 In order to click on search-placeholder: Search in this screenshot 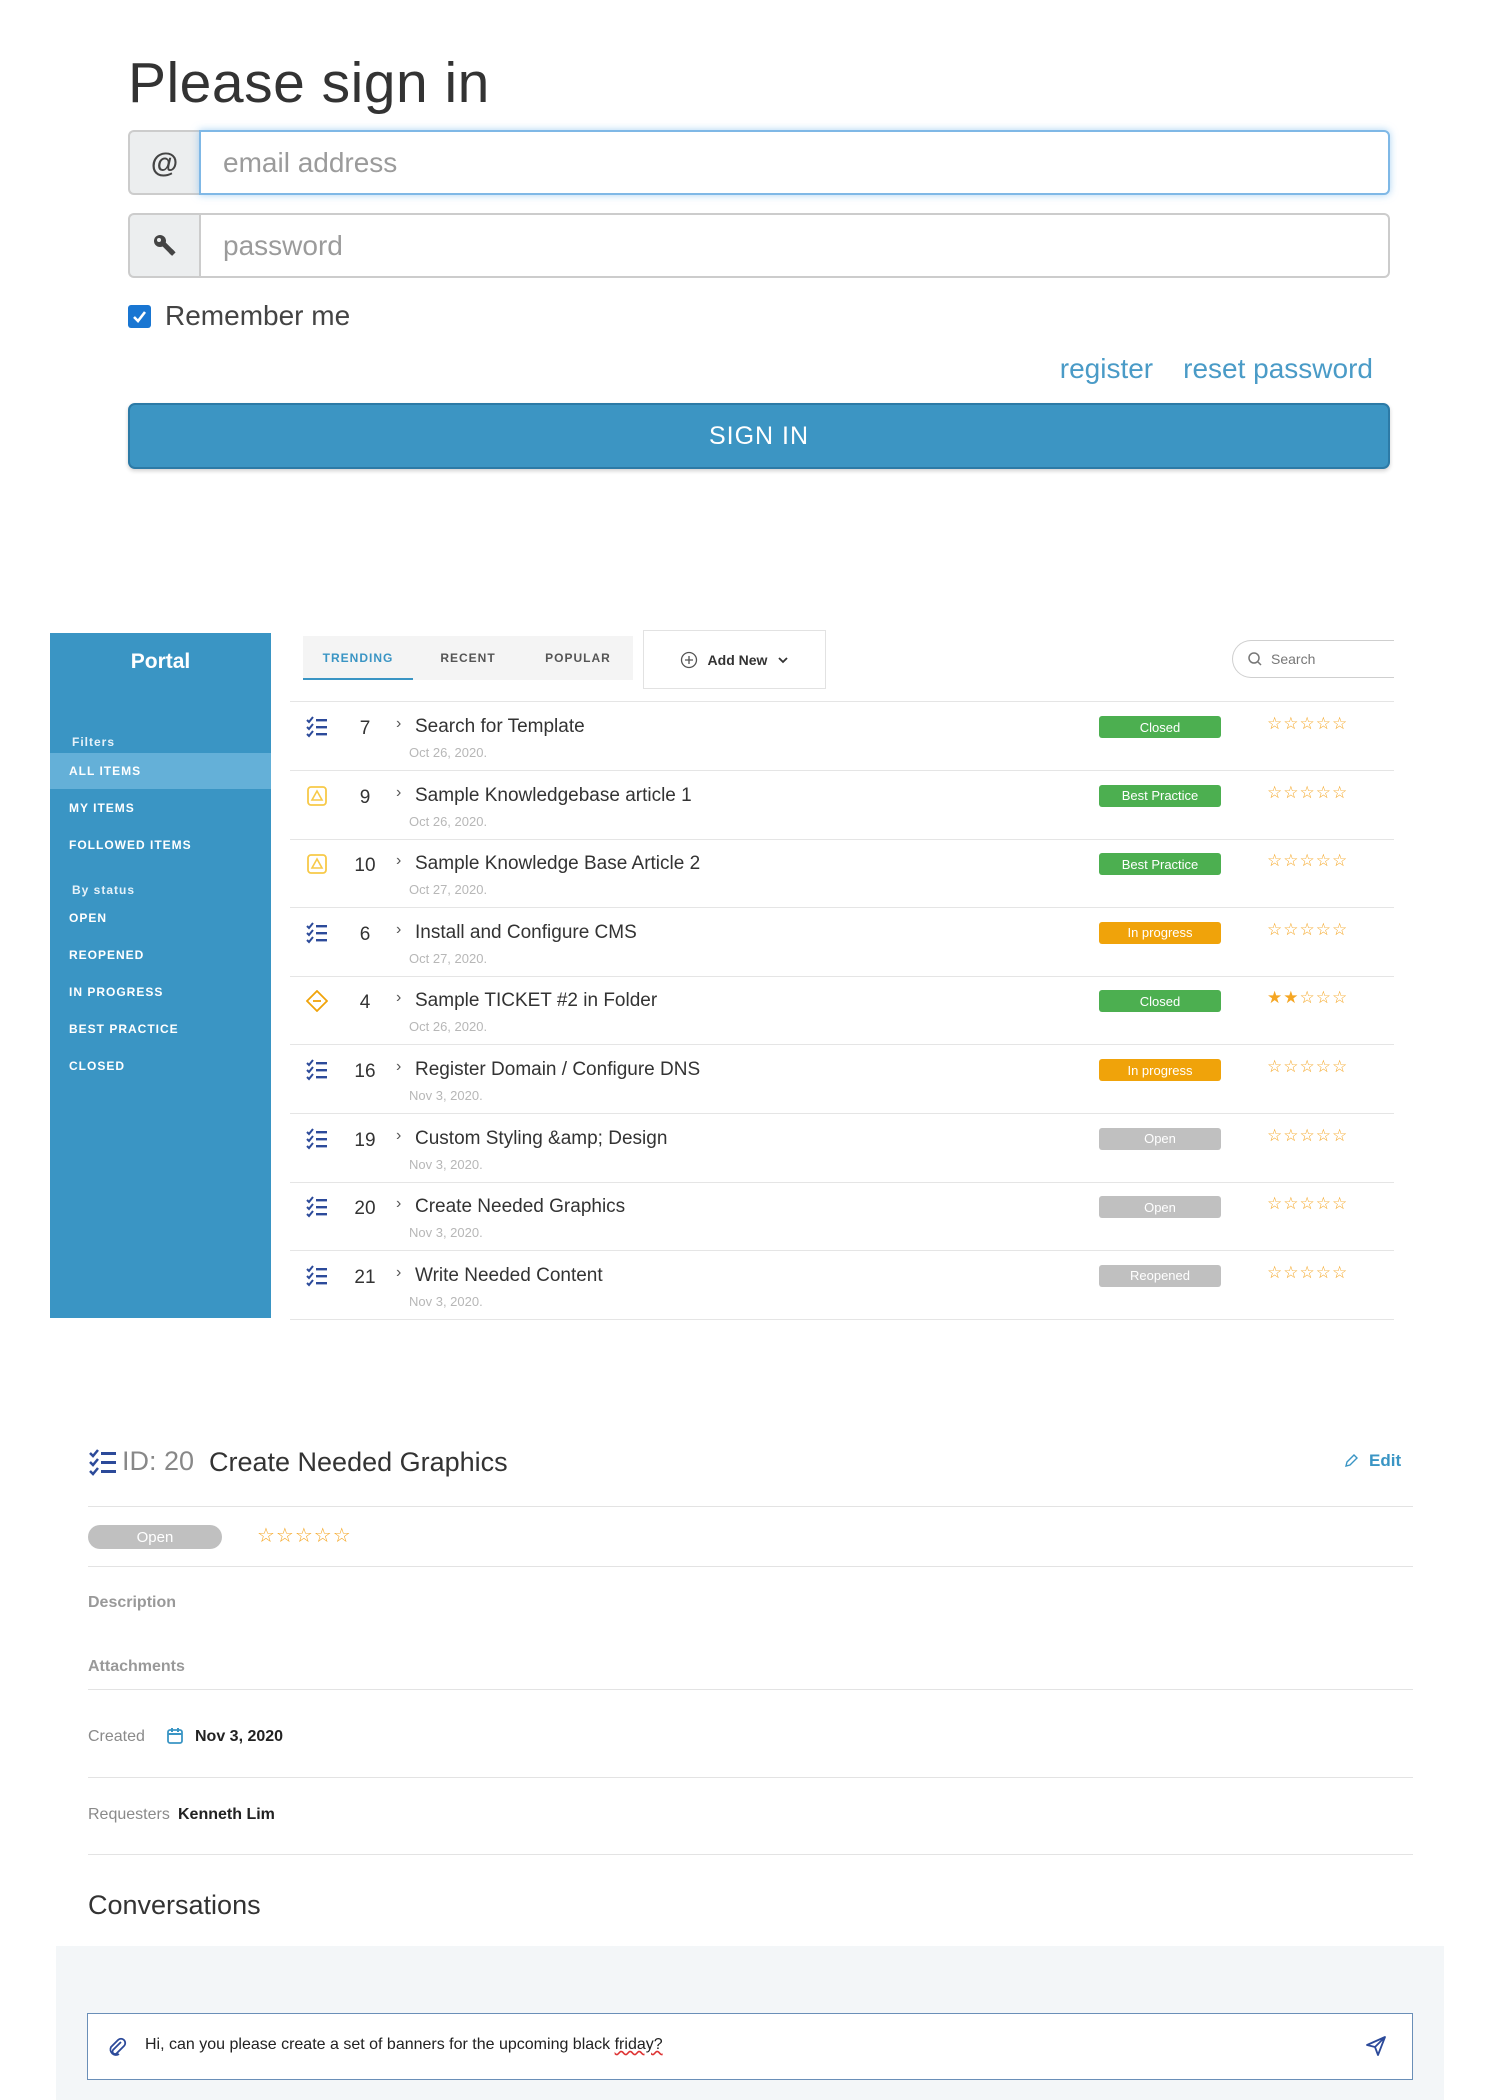, I will do `click(1293, 659)`.